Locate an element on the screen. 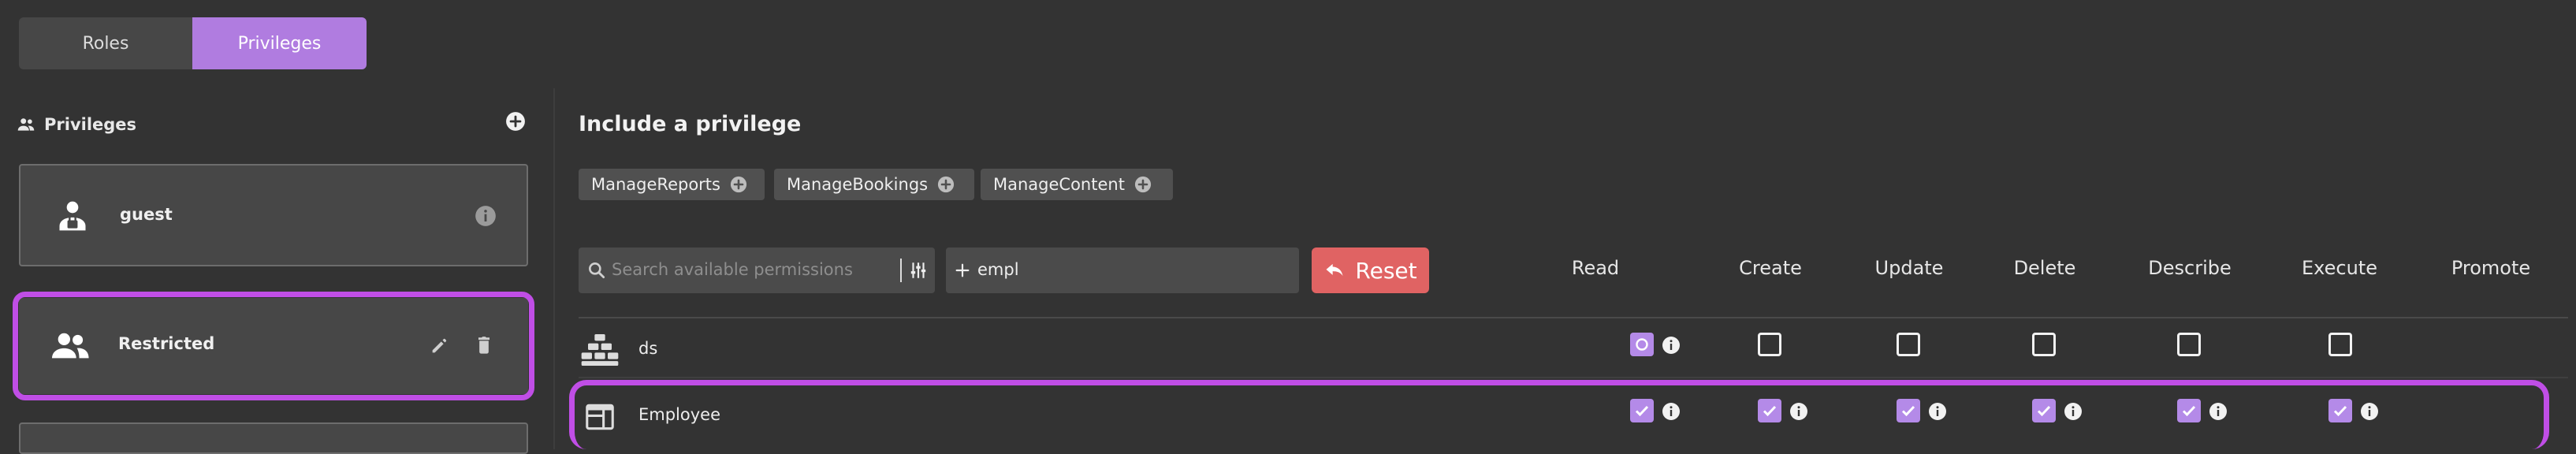 The image size is (2576, 454). execute-checkbox-ds is located at coordinates (2340, 344).